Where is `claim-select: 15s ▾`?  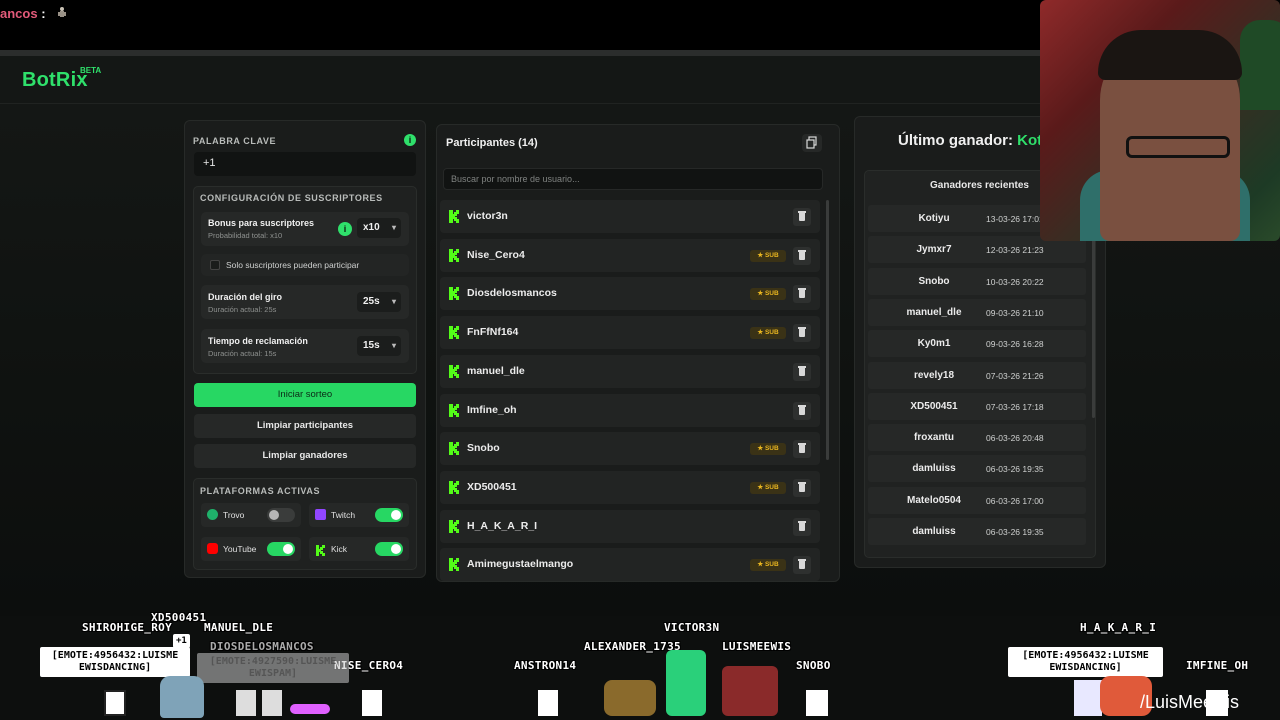 claim-select: 15s ▾ is located at coordinates (379, 346).